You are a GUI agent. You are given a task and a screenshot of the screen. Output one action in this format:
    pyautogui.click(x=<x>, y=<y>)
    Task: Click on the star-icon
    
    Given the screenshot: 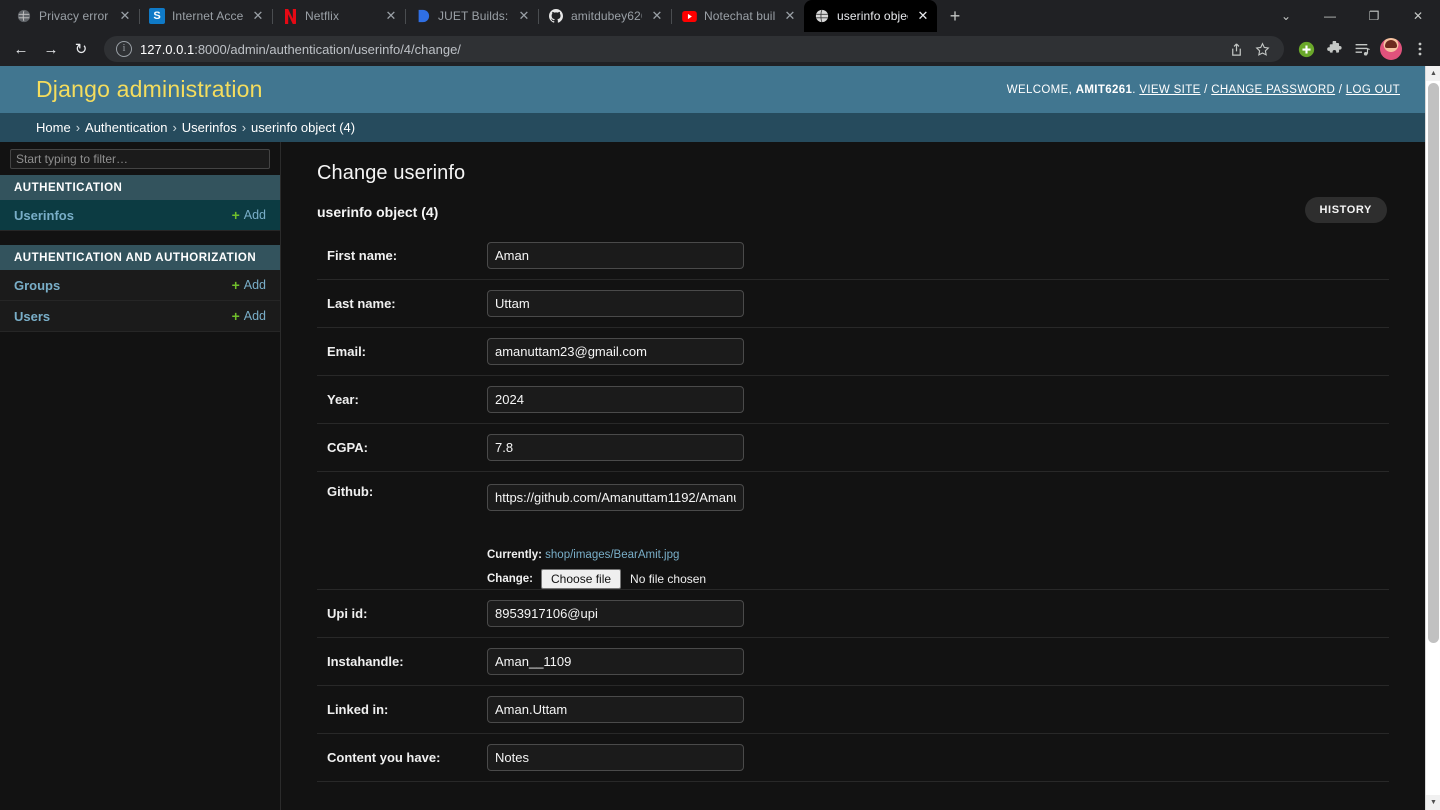 What is the action you would take?
    pyautogui.click(x=1262, y=49)
    